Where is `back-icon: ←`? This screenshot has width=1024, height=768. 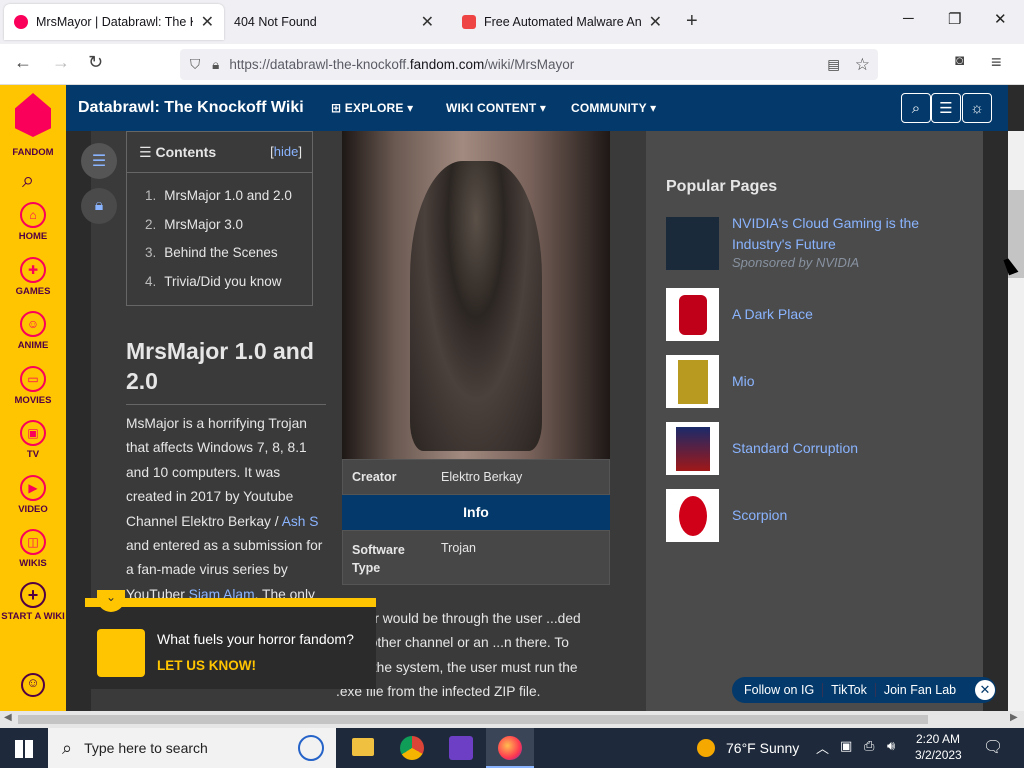 back-icon: ← is located at coordinates (23, 62).